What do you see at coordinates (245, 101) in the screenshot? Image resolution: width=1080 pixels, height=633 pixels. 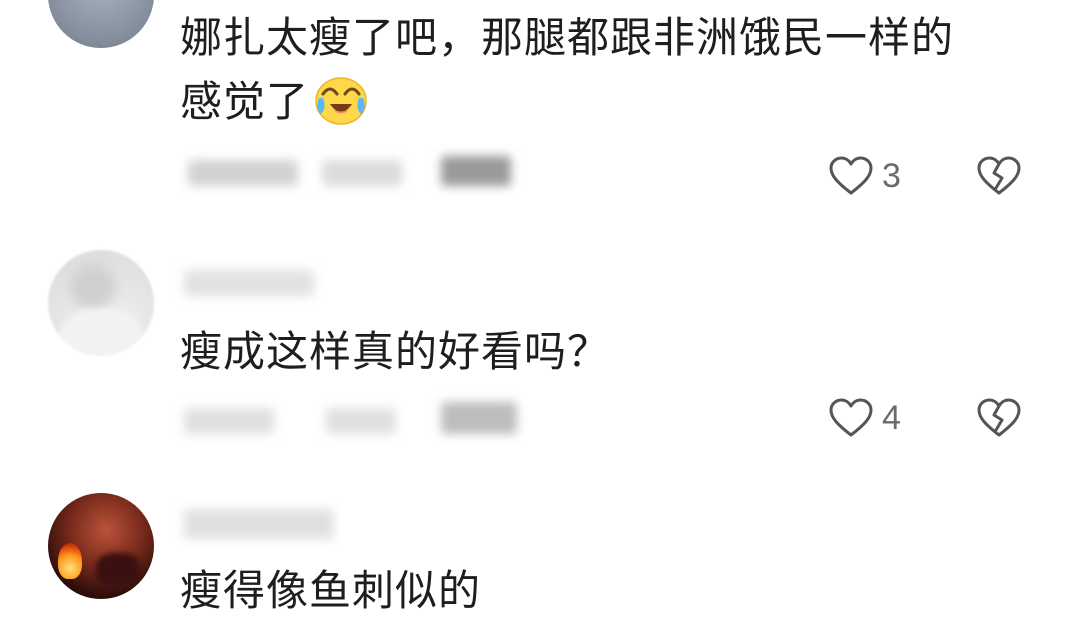 I see `comment-text-line-2: 感觉了` at bounding box center [245, 101].